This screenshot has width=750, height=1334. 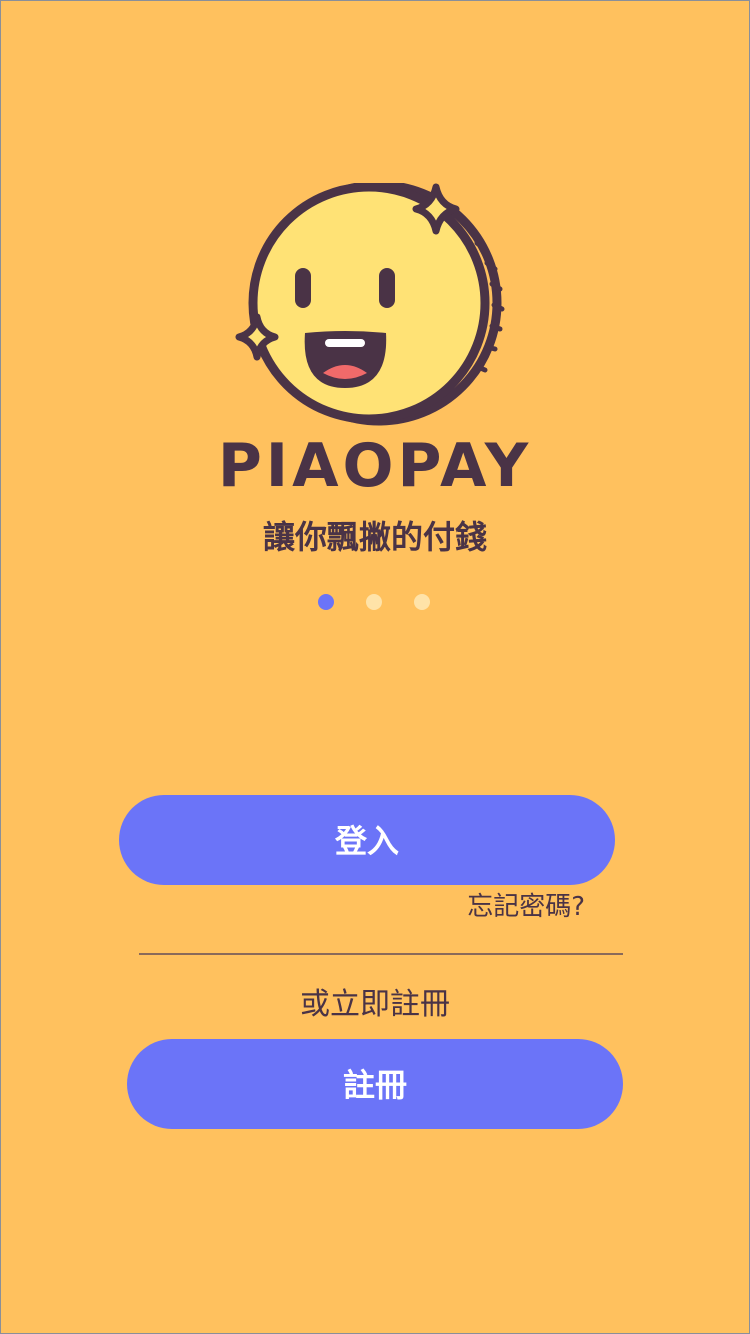 I want to click on smiling-coin-icon, so click(x=370, y=304).